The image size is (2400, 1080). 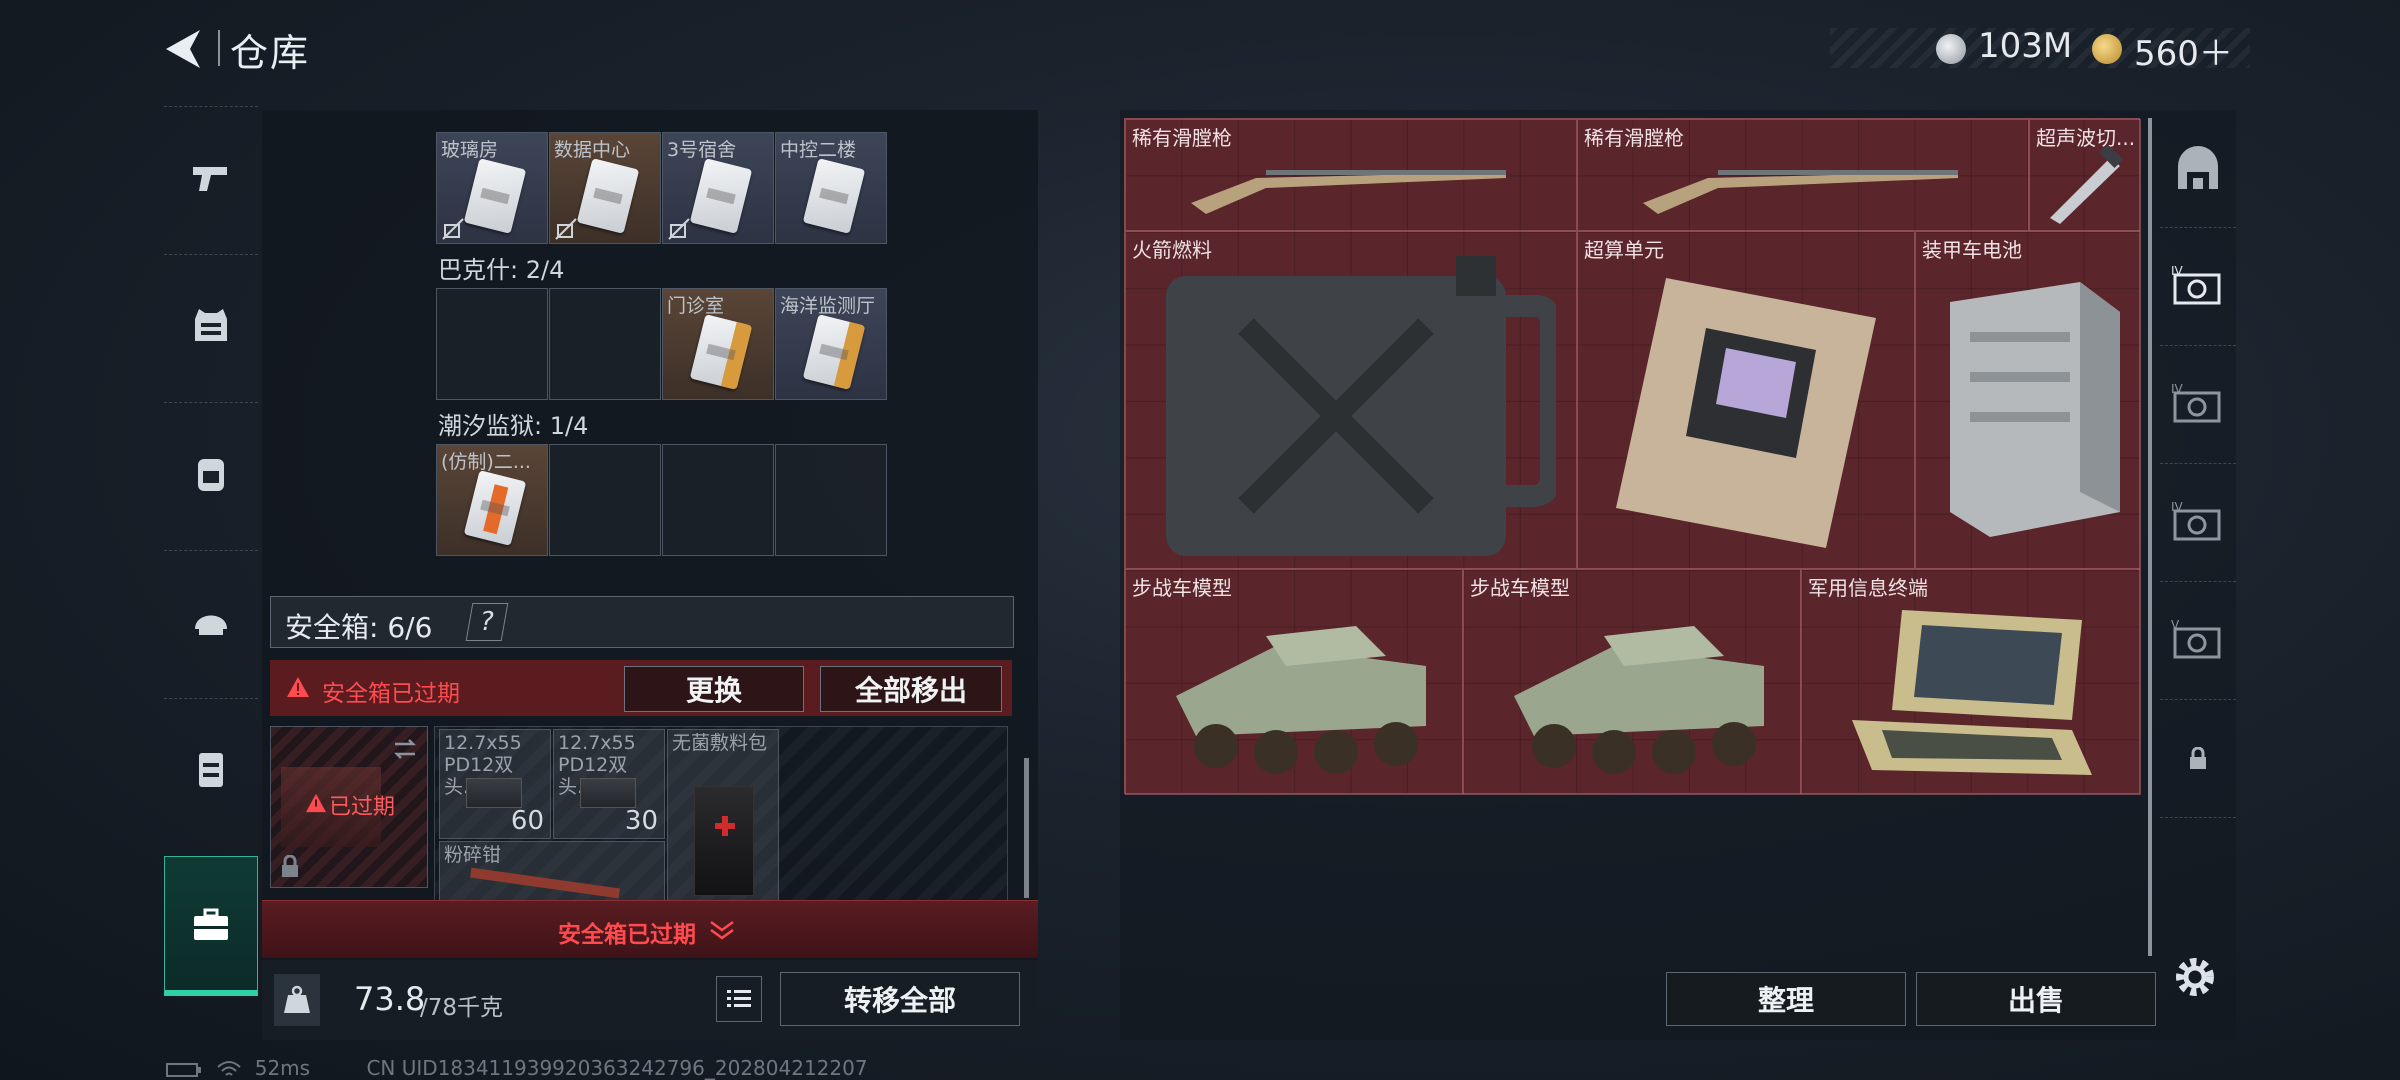 What do you see at coordinates (545, 883) in the screenshot?
I see `crusher-pliers-icon` at bounding box center [545, 883].